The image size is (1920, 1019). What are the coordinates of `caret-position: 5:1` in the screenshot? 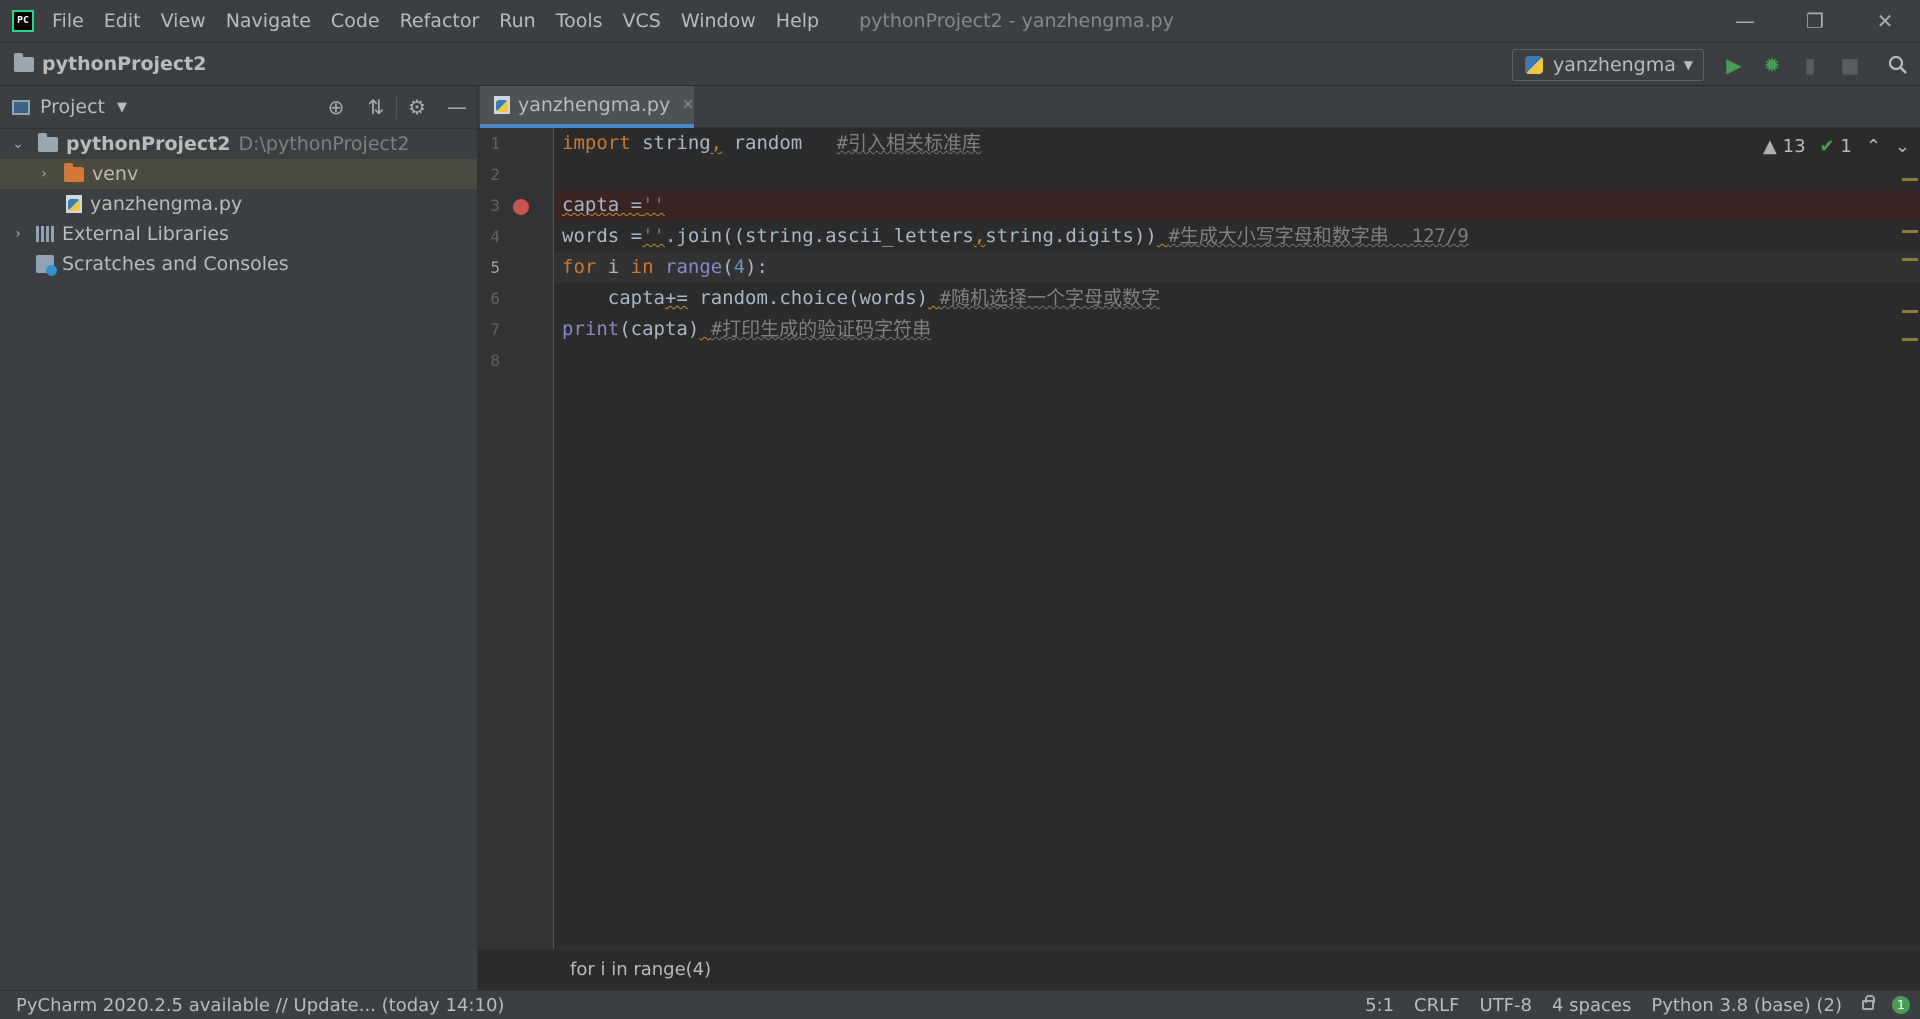 It's located at (1379, 1005).